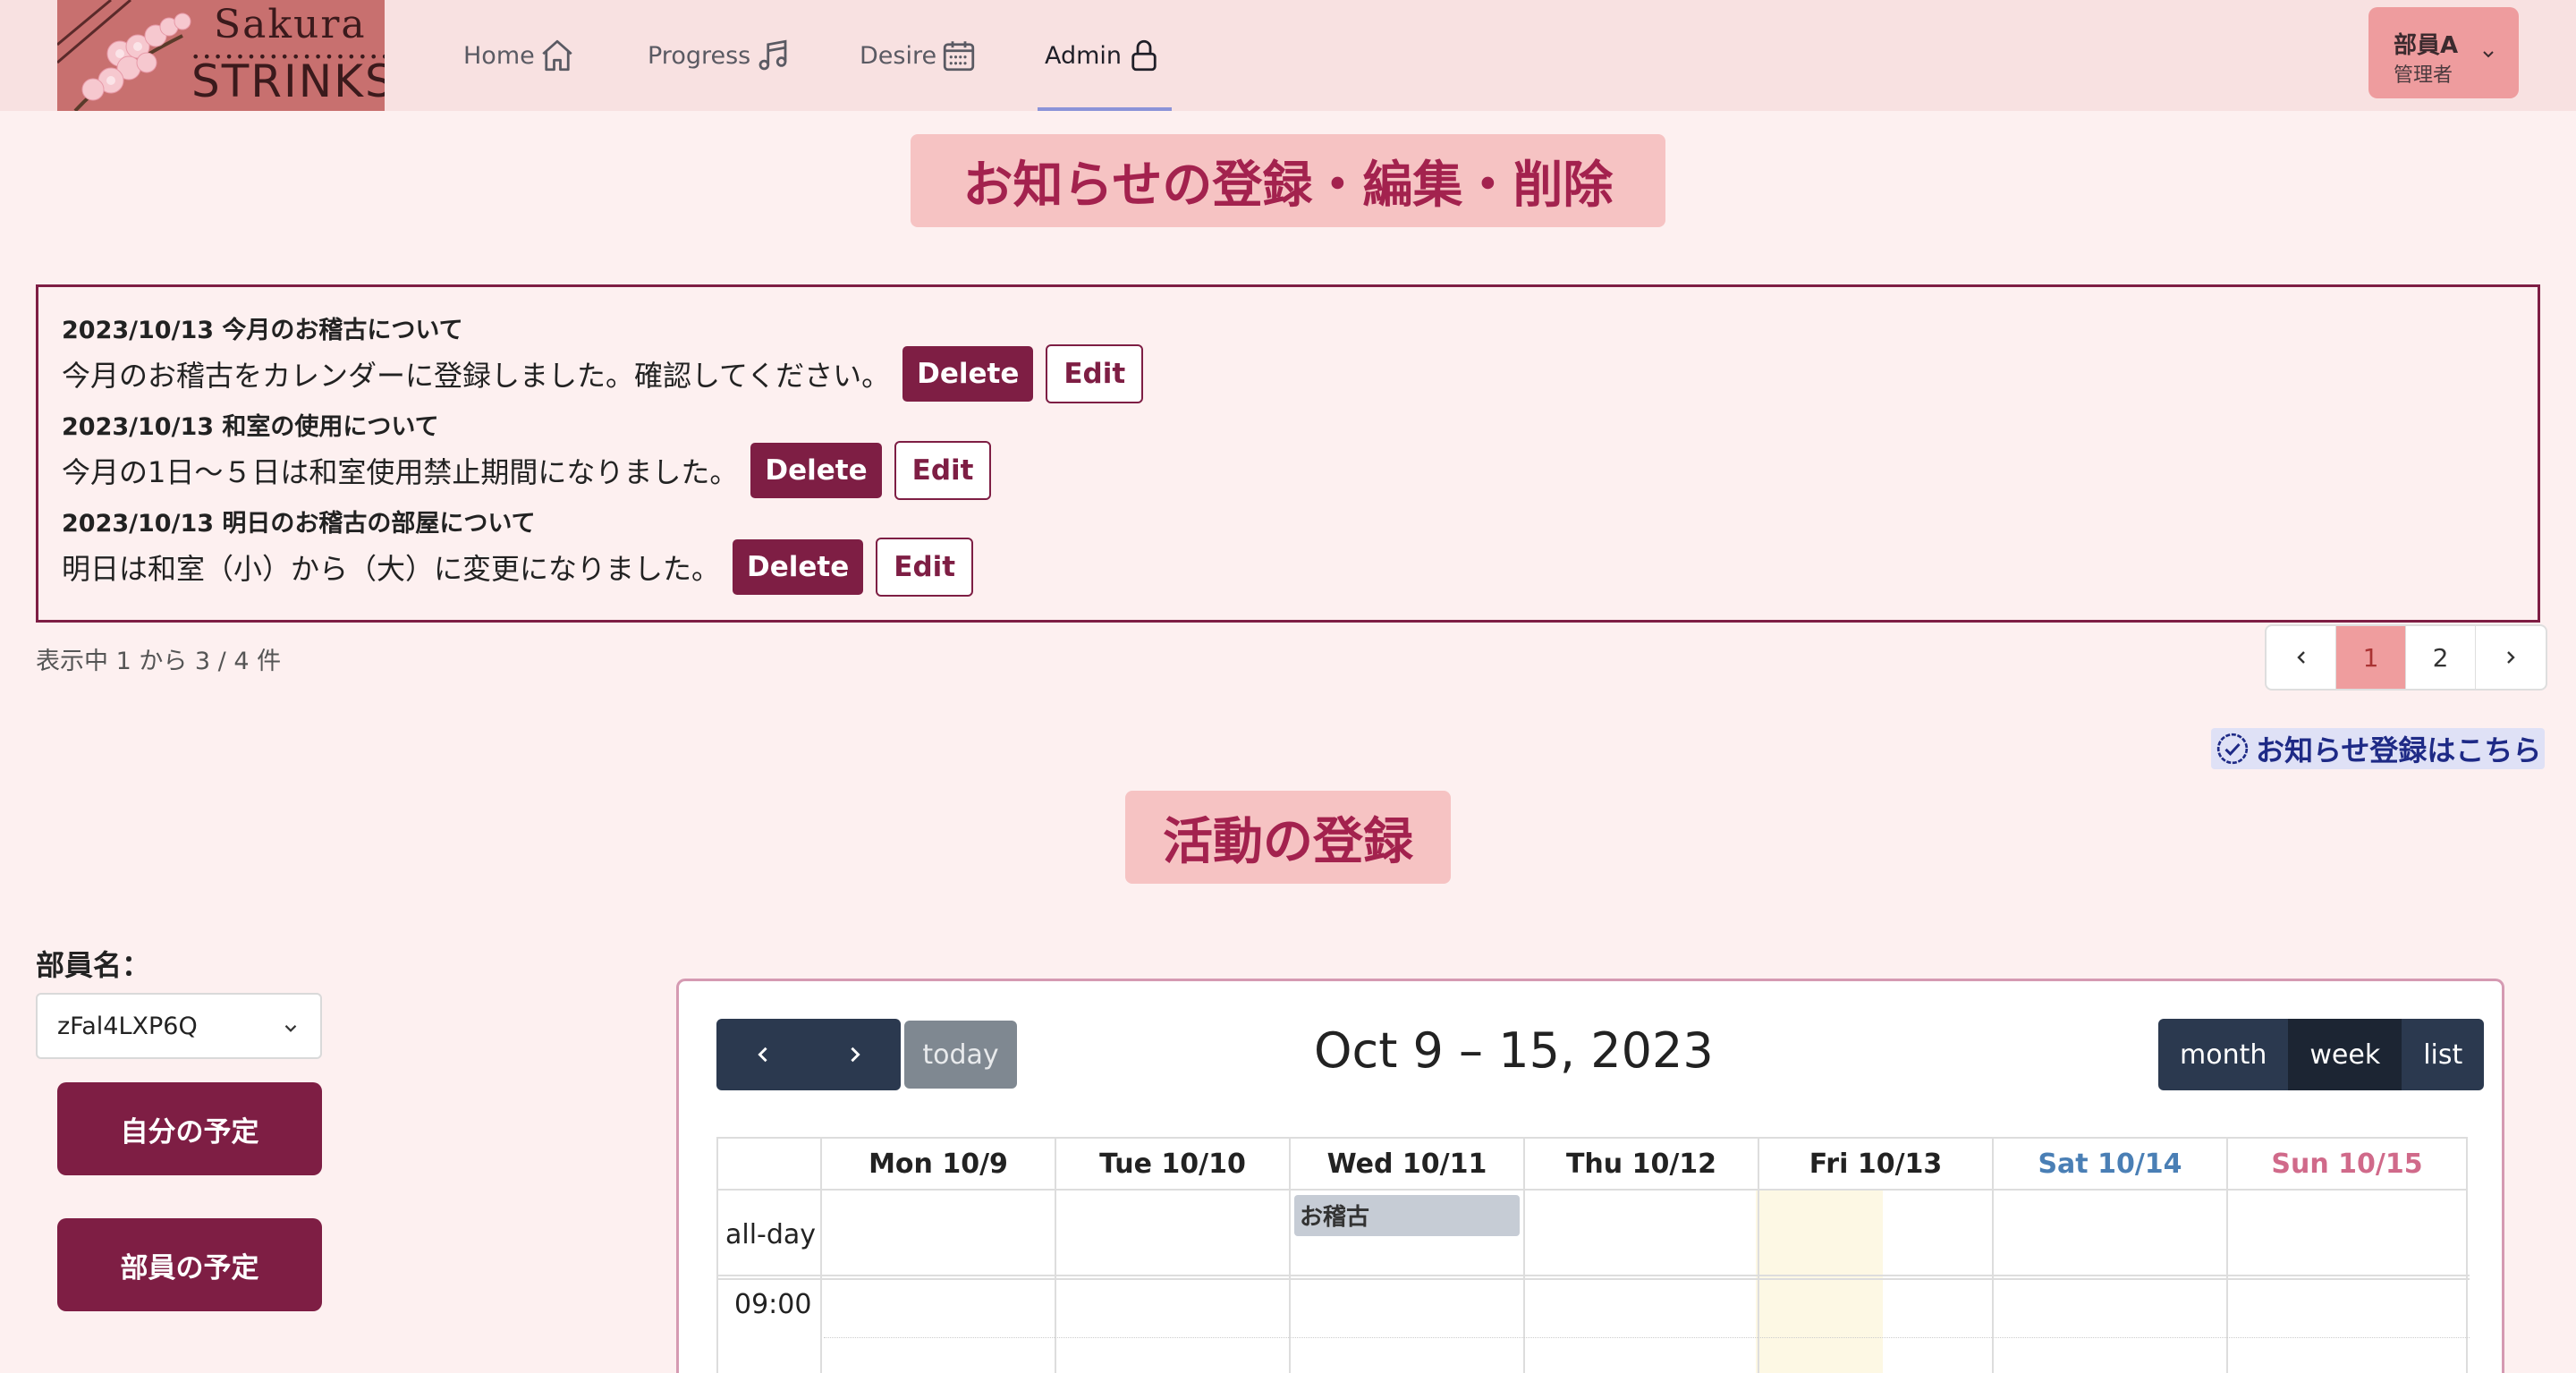 This screenshot has height=1373, width=2576. What do you see at coordinates (1875, 1165) in the screenshot?
I see `day-header: Fri 10/13` at bounding box center [1875, 1165].